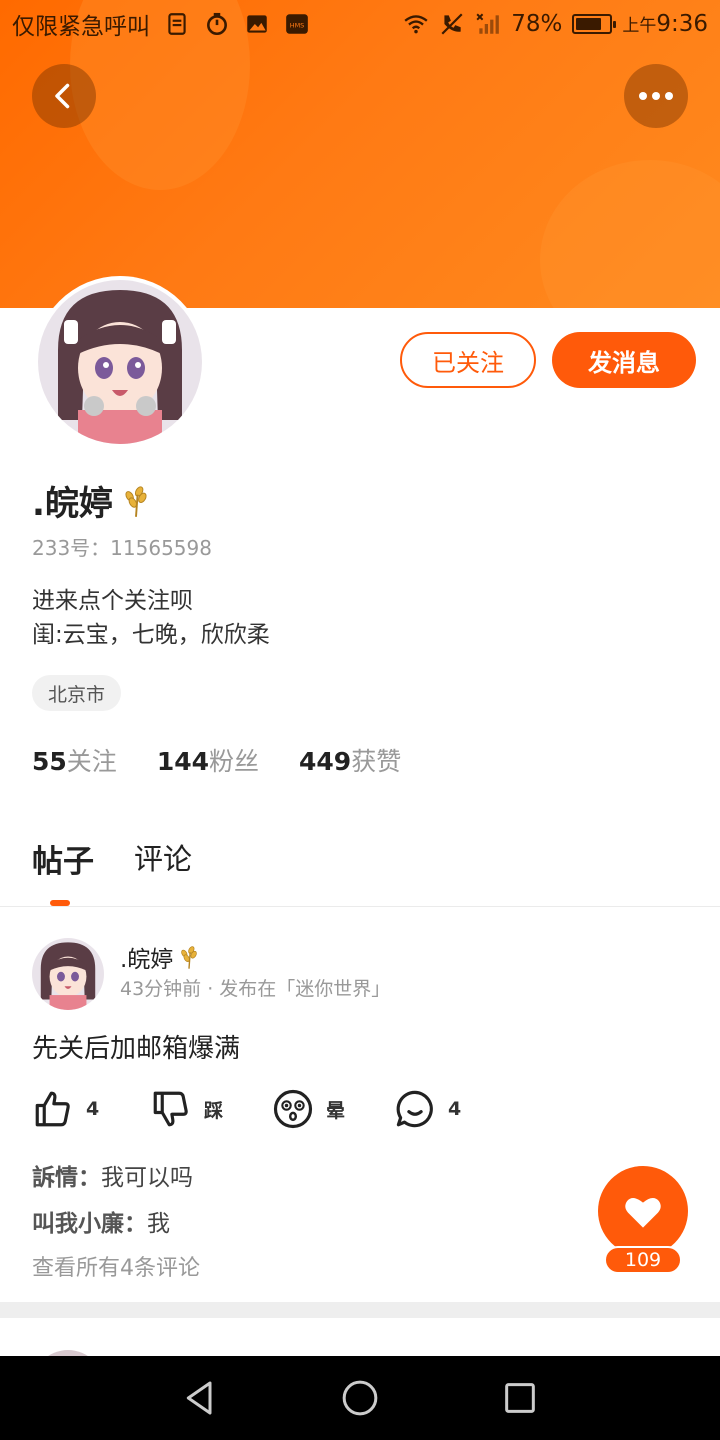 Image resolution: width=720 pixels, height=1440 pixels. Describe the element at coordinates (520, 1398) in the screenshot. I see `nav-recents-icon` at that location.